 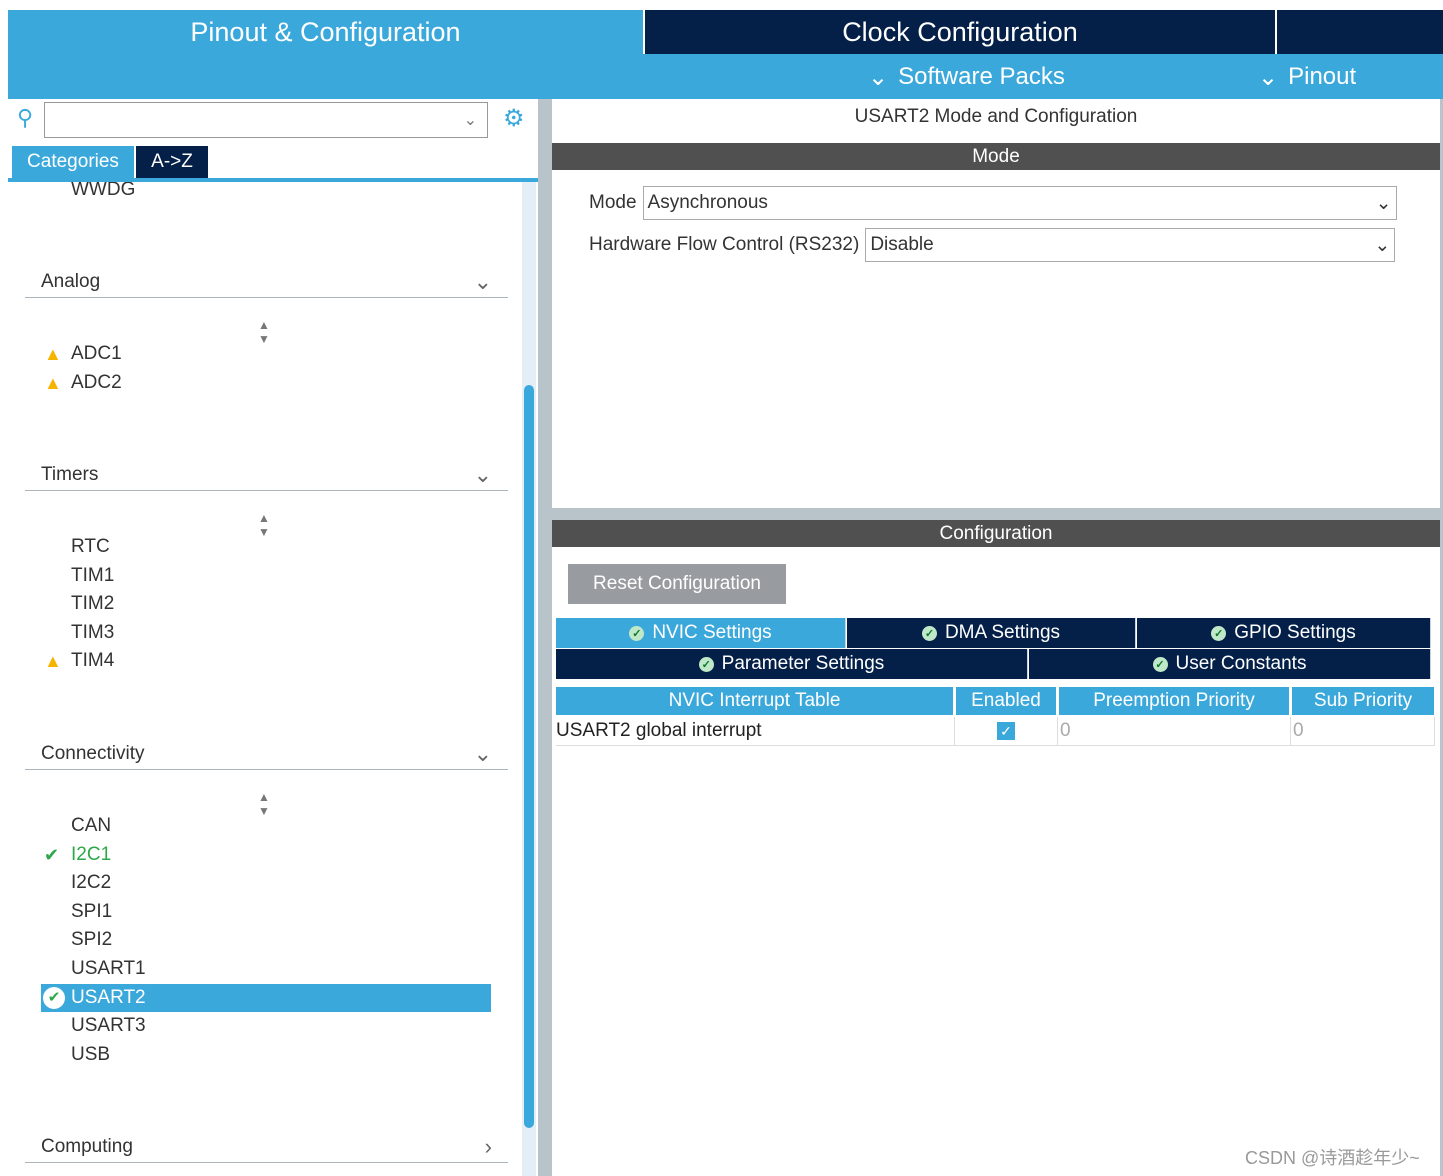 I want to click on tab-parameter-settings: ✓ Parameter Settings, so click(x=792, y=664).